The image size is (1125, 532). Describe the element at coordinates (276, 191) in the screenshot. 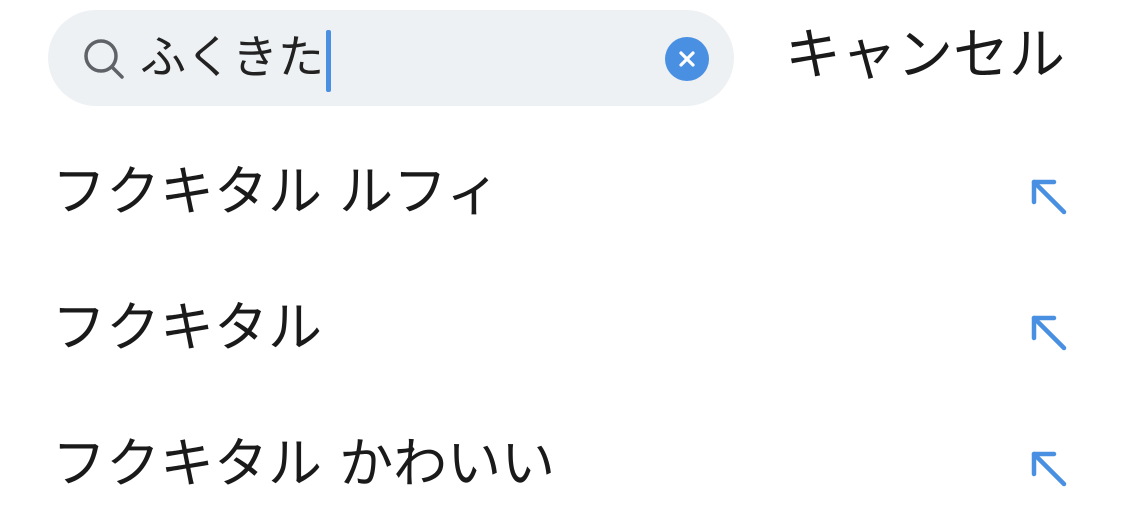

I see `suggestion-label: フクキタル ルフィ` at that location.